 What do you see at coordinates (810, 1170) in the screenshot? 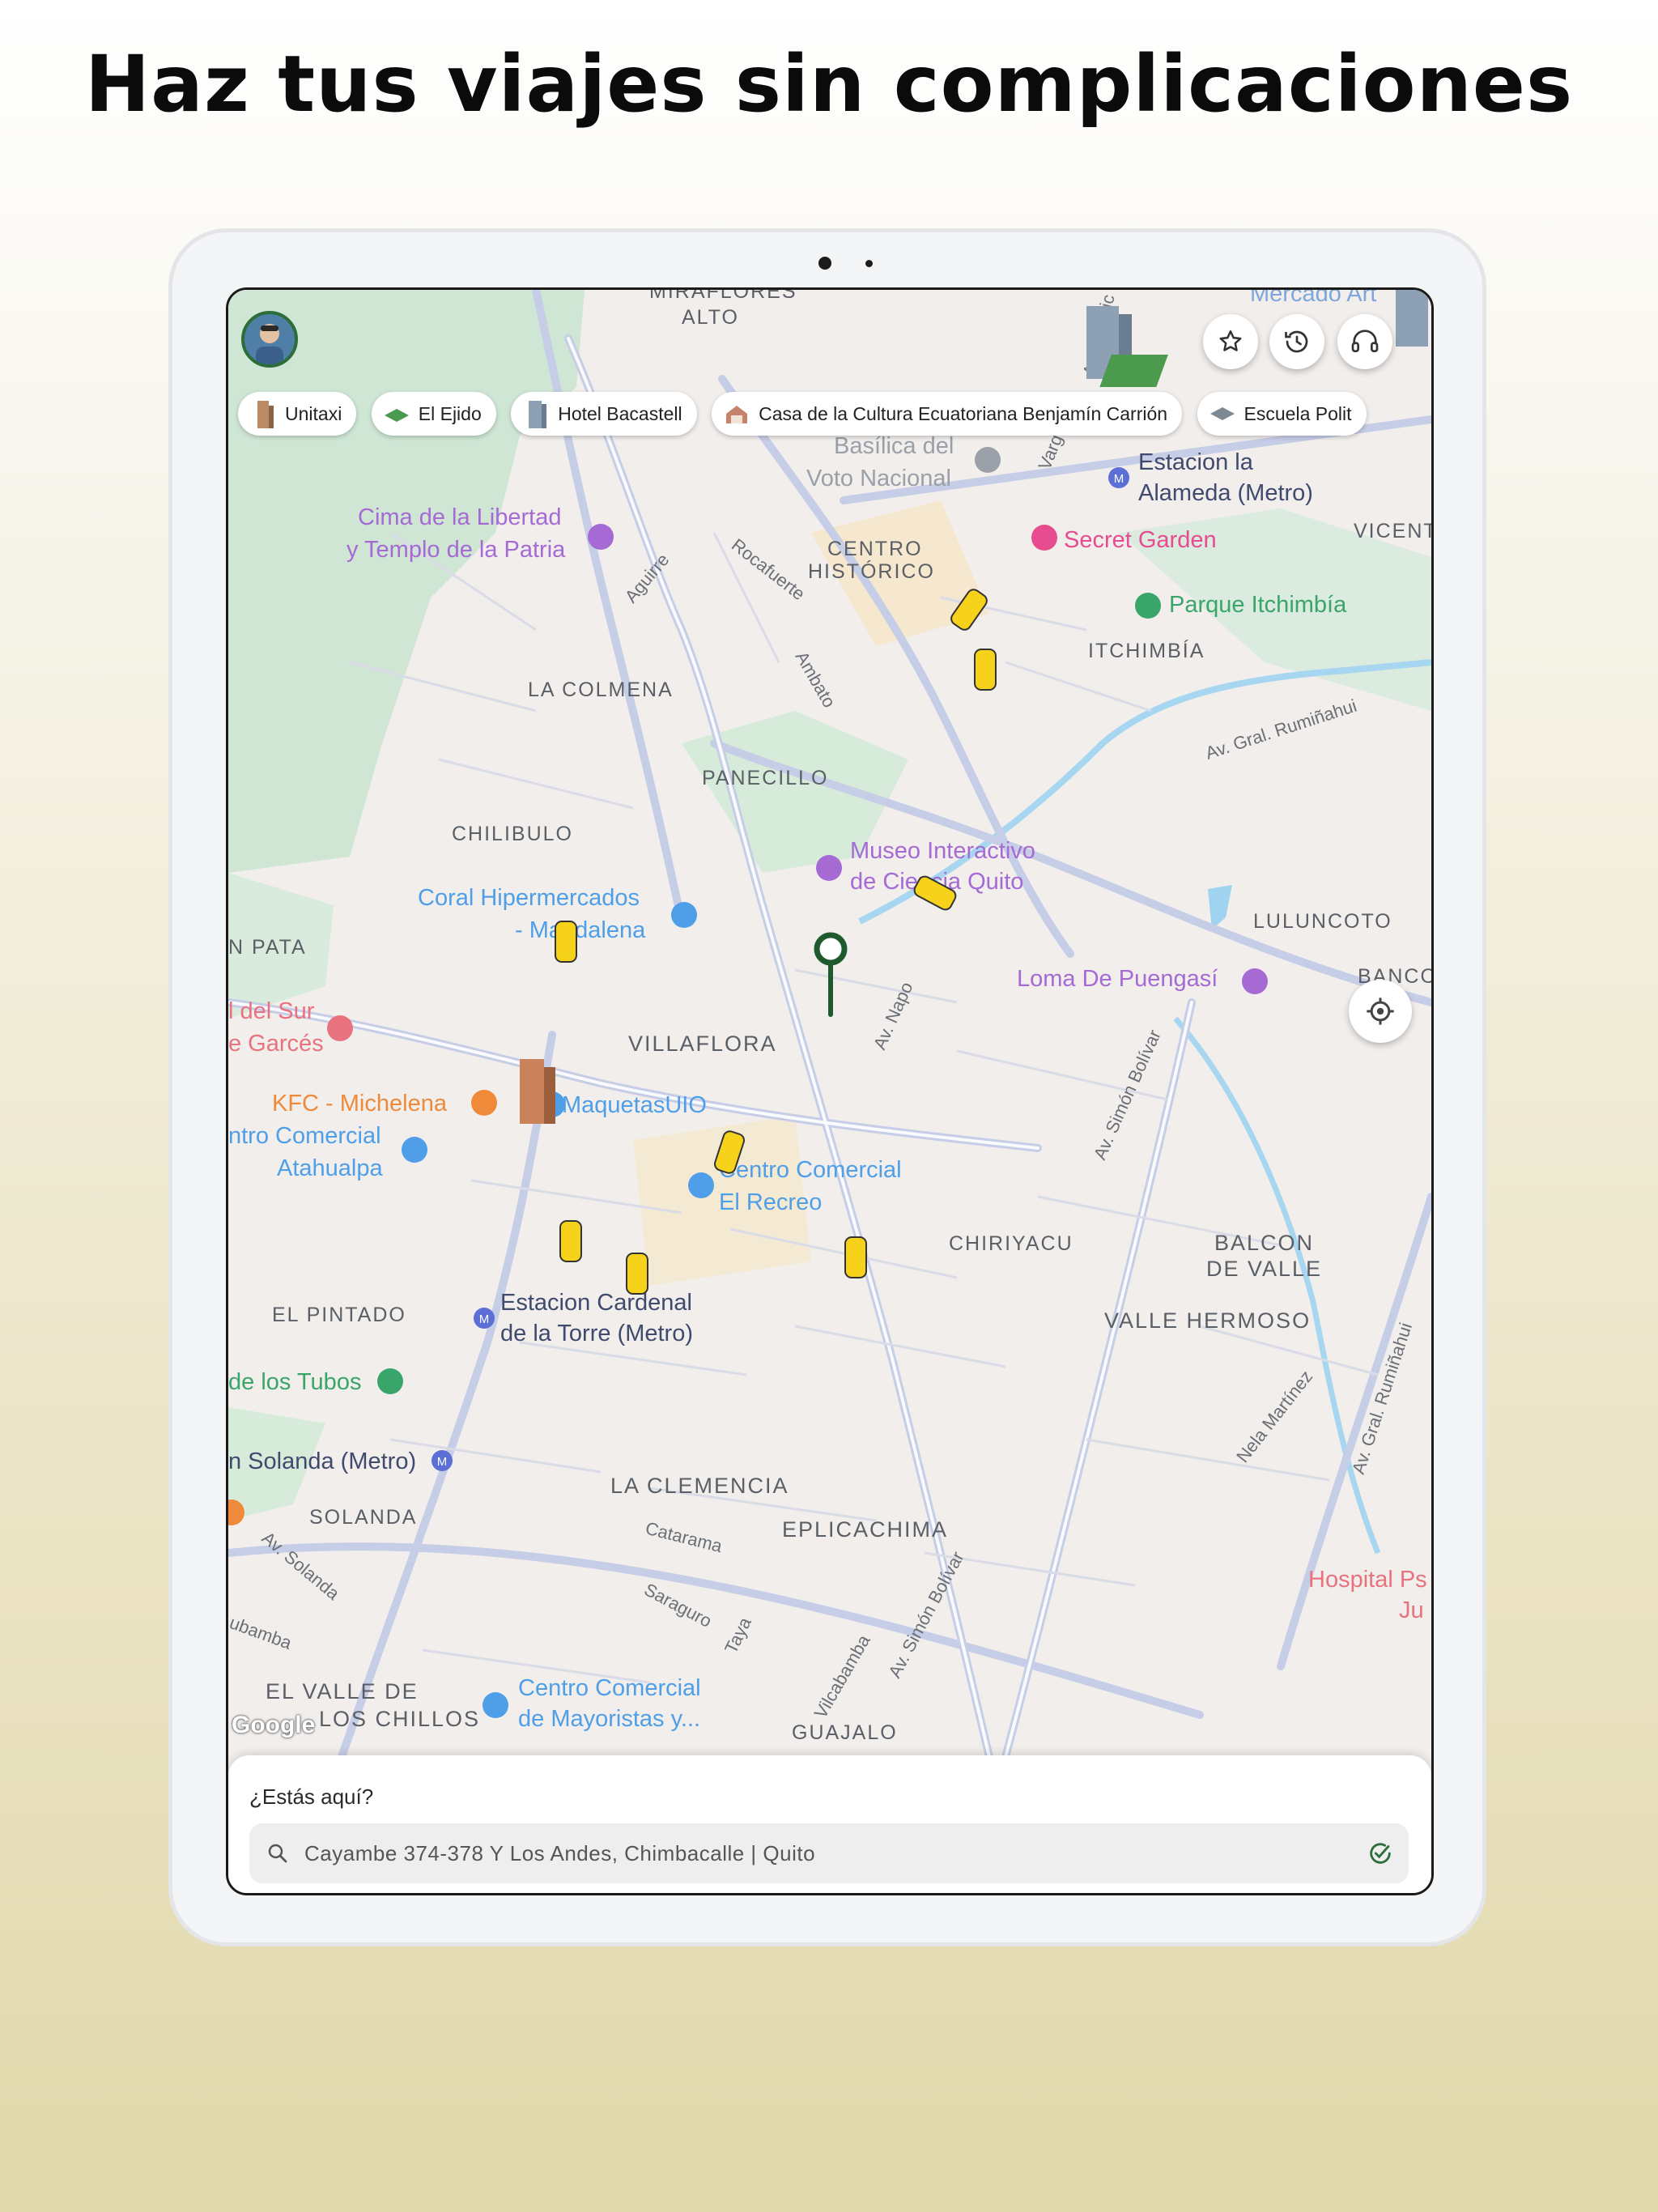
I see `label-recreo-1: Centro Comercial` at bounding box center [810, 1170].